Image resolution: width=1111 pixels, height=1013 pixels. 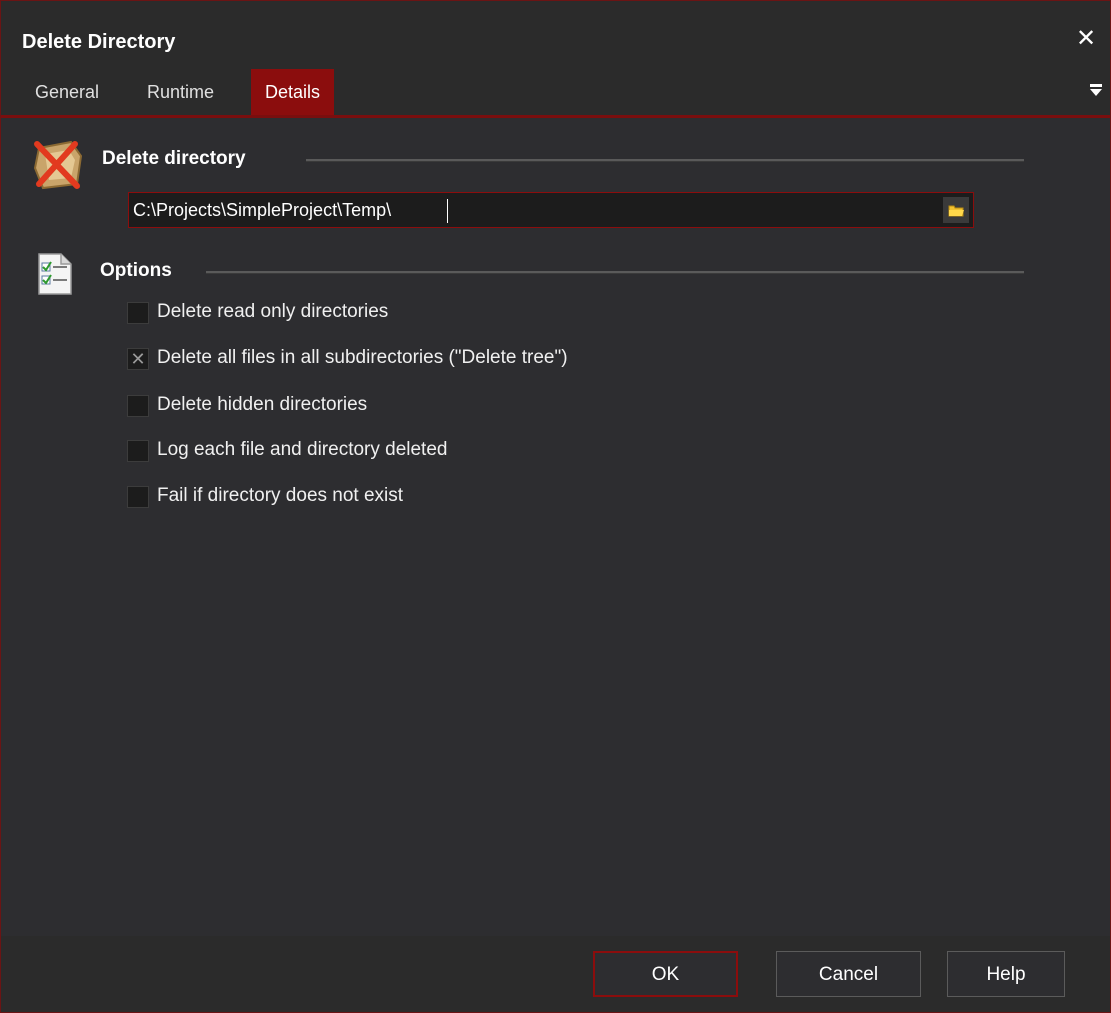 I want to click on cancel-button: Cancel, so click(x=848, y=974).